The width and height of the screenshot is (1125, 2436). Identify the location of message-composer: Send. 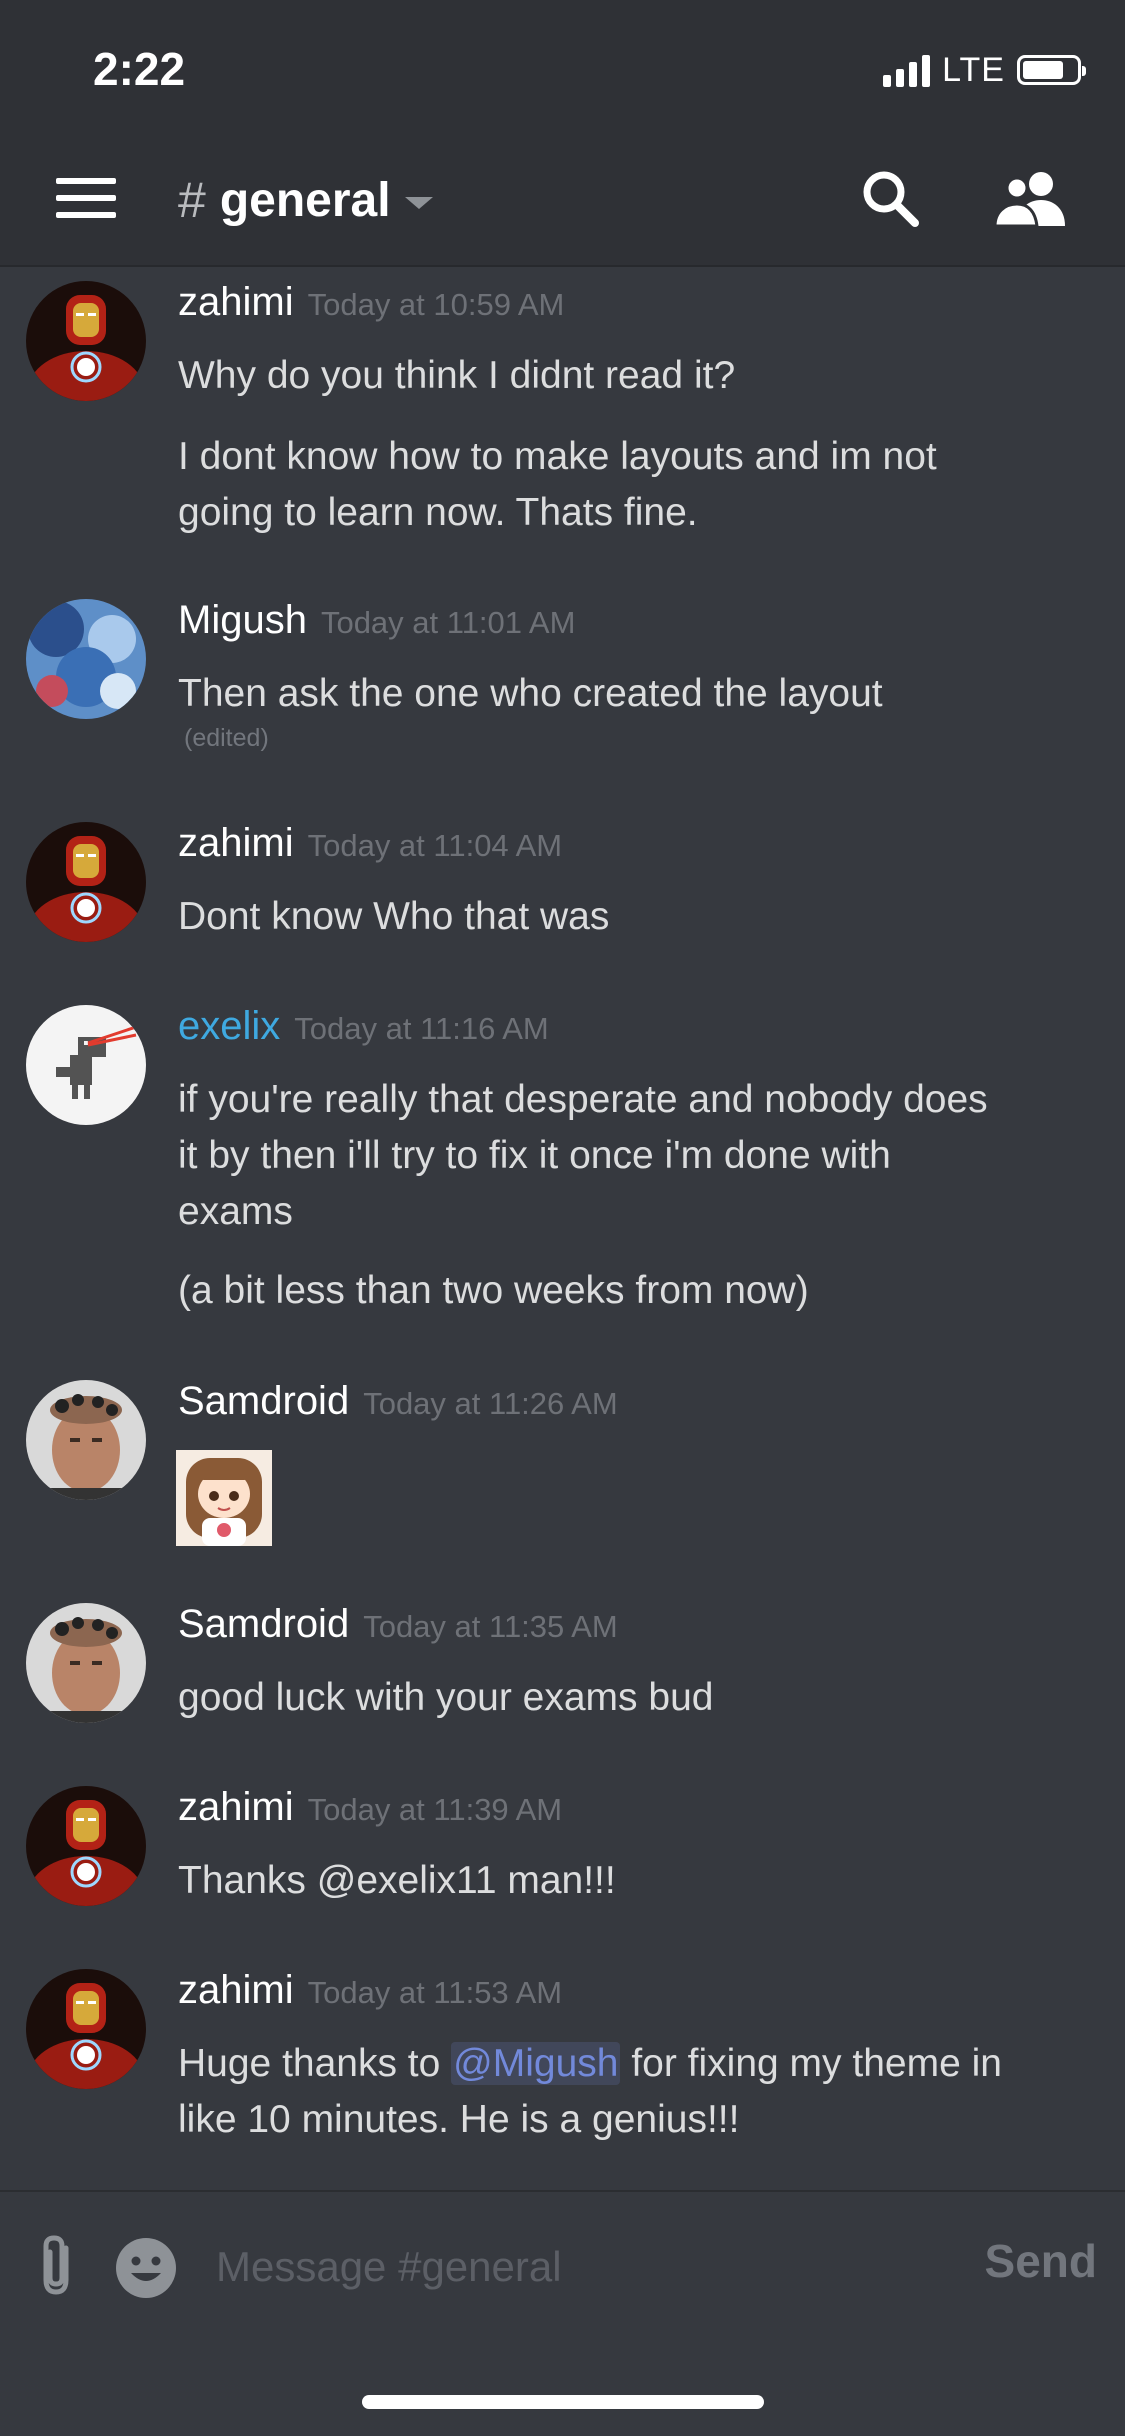
(562, 2261).